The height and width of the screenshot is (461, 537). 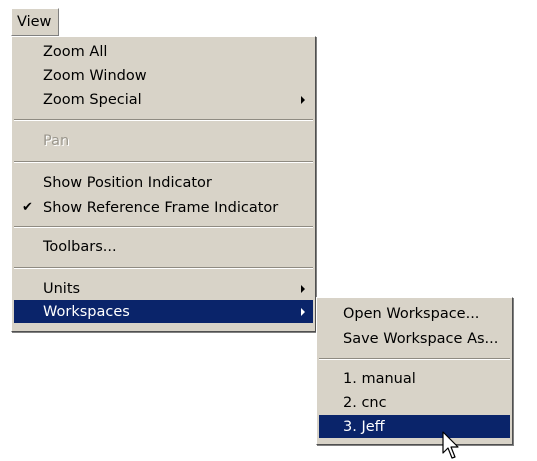 What do you see at coordinates (414, 402) in the screenshot?
I see `menu-item-recent-workspace: 2. cnc` at bounding box center [414, 402].